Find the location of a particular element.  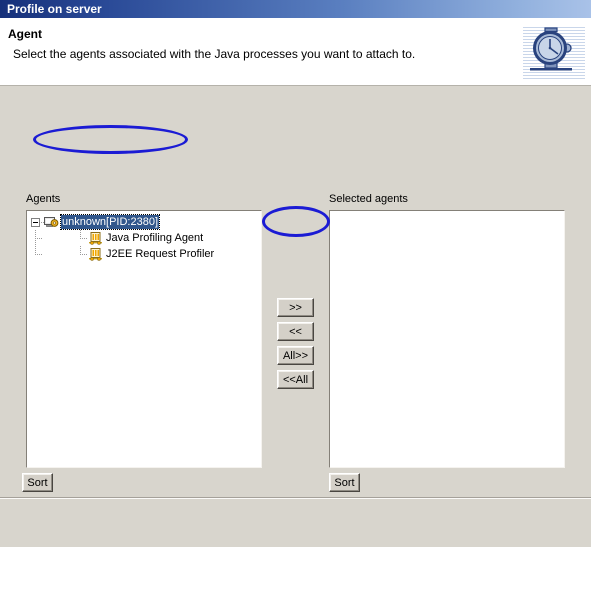

dialog-titlebar: Profile on server is located at coordinates (295, 9).